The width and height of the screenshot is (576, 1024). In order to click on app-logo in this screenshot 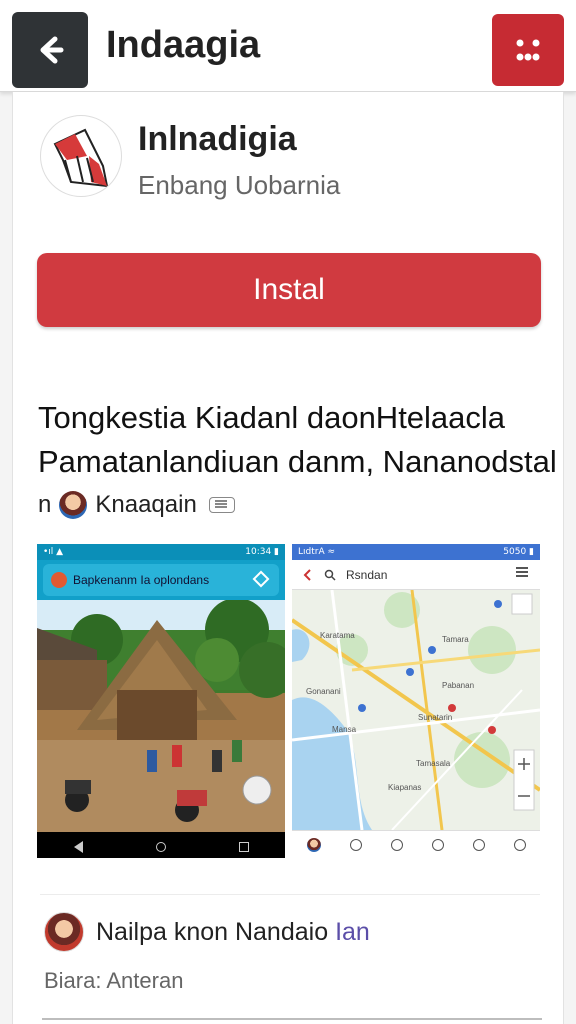, I will do `click(81, 156)`.